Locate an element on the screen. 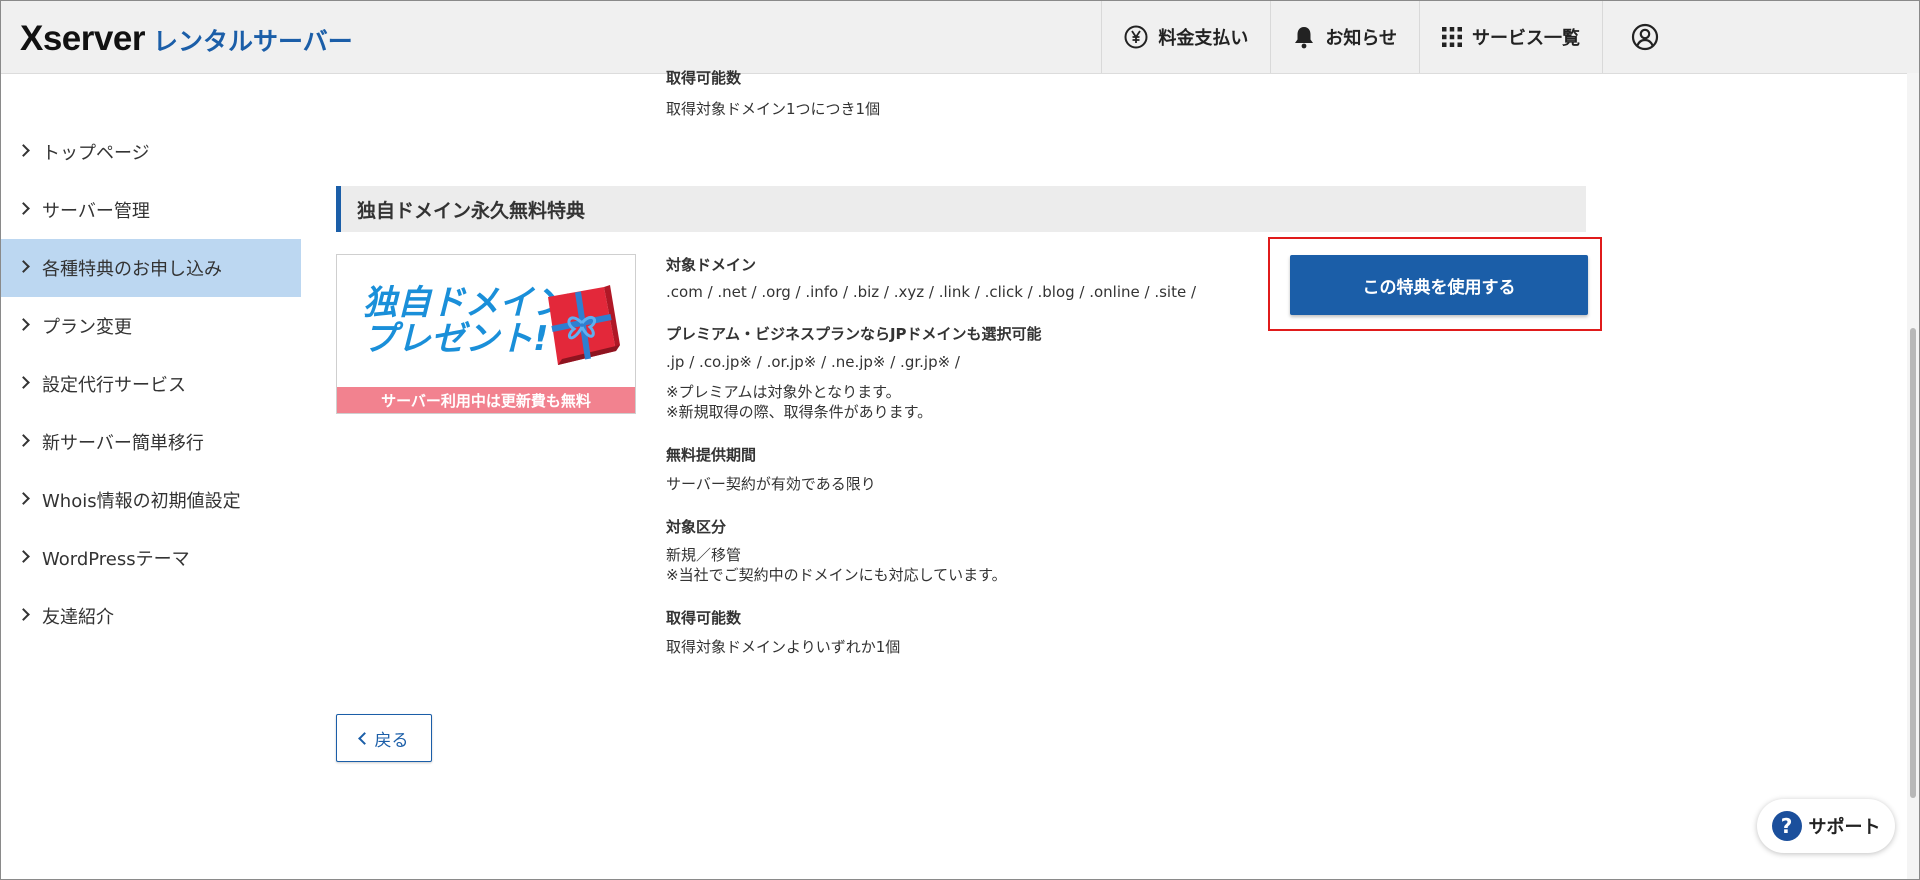 Image resolution: width=1920 pixels, height=880 pixels. sidebar-item-server-migration: 新サーバー簡単移行 is located at coordinates (151, 442).